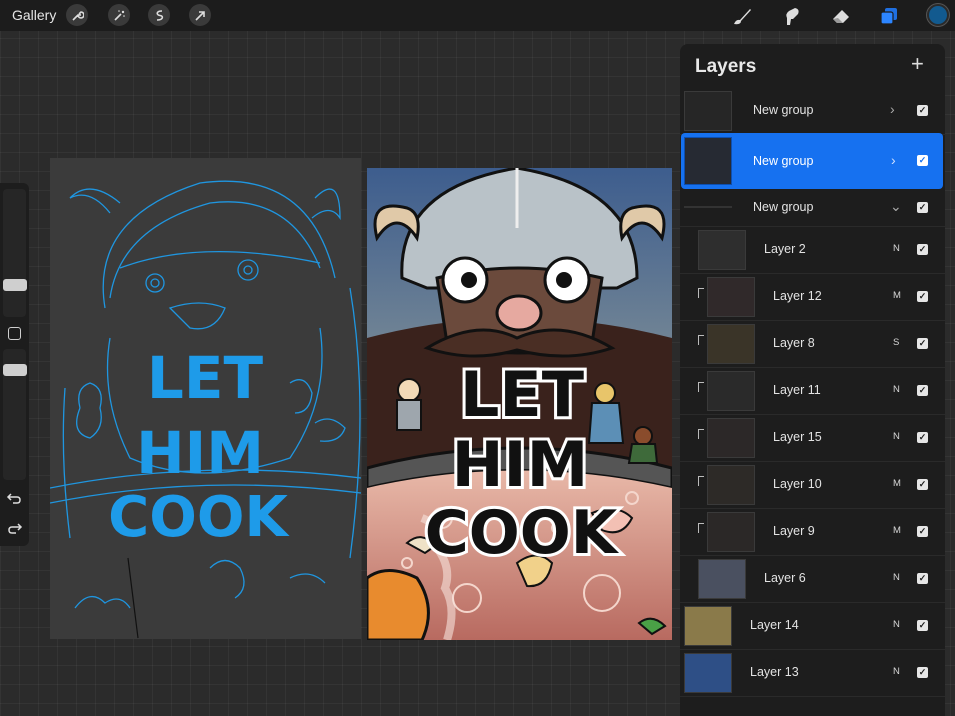 The height and width of the screenshot is (716, 955). What do you see at coordinates (896, 342) in the screenshot?
I see `blend-mode-label: S` at bounding box center [896, 342].